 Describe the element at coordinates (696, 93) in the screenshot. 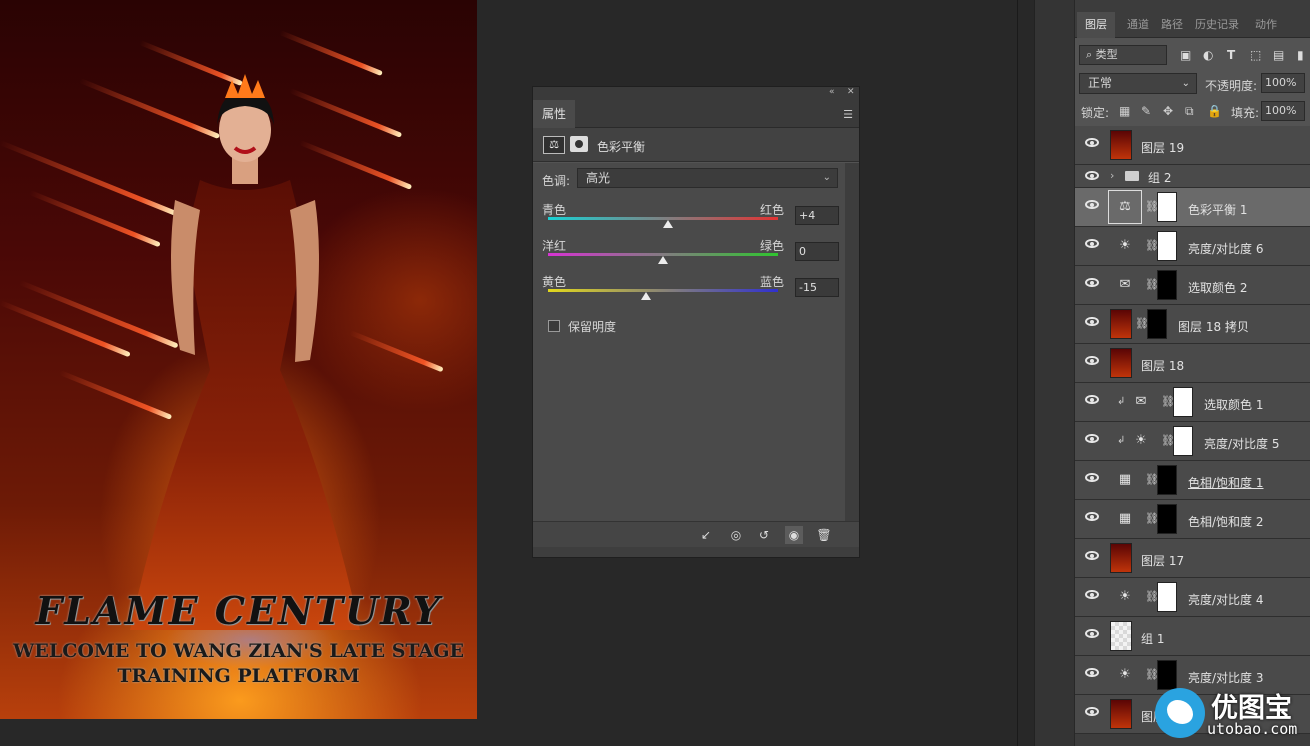

I see `panel-titlebar: « ✕` at that location.